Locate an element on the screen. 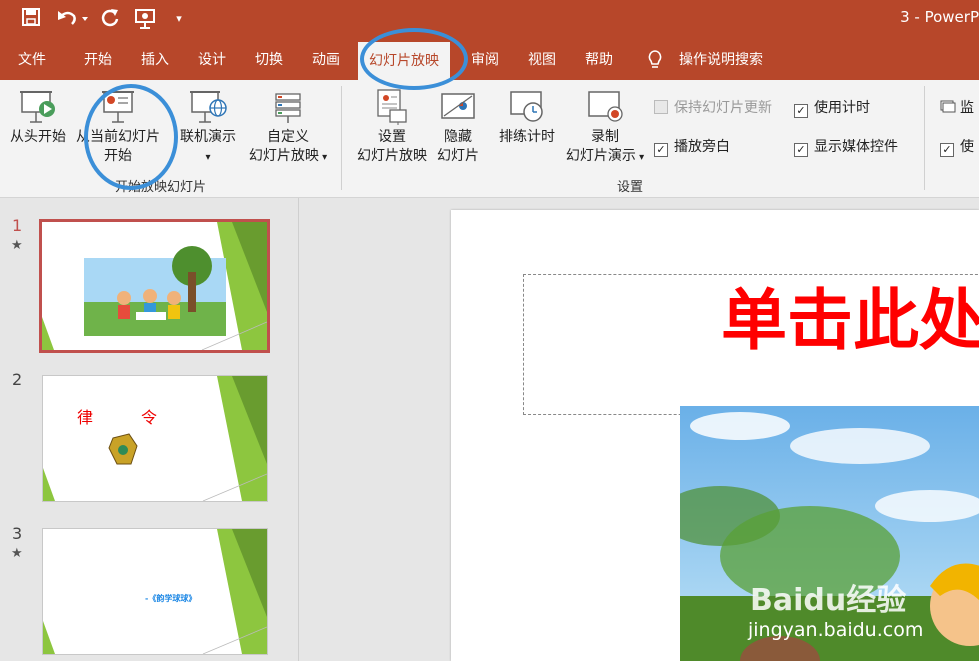  slide-number: 2 is located at coordinates (17, 379).